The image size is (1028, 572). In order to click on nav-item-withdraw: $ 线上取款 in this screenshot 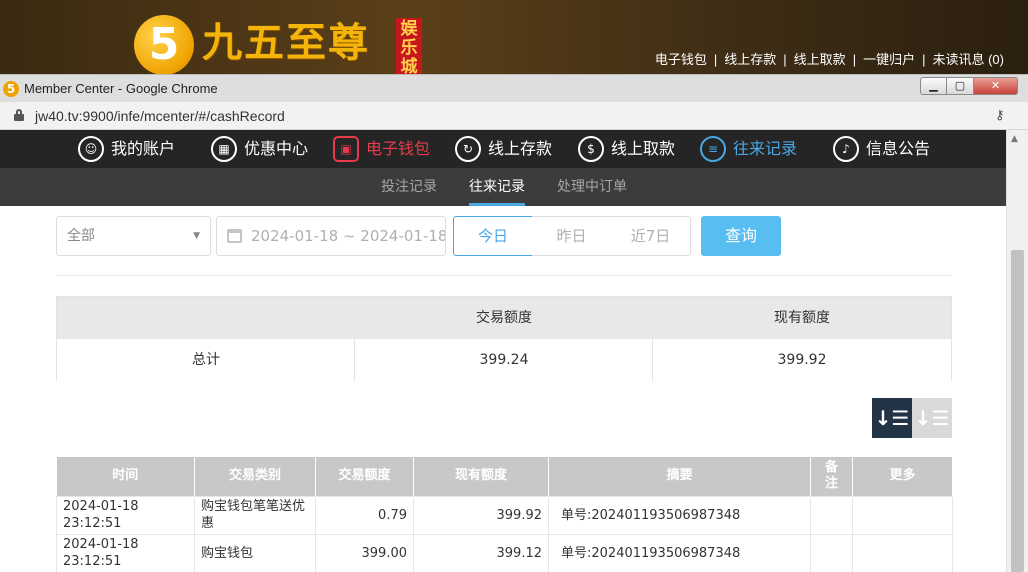, I will do `click(626, 149)`.